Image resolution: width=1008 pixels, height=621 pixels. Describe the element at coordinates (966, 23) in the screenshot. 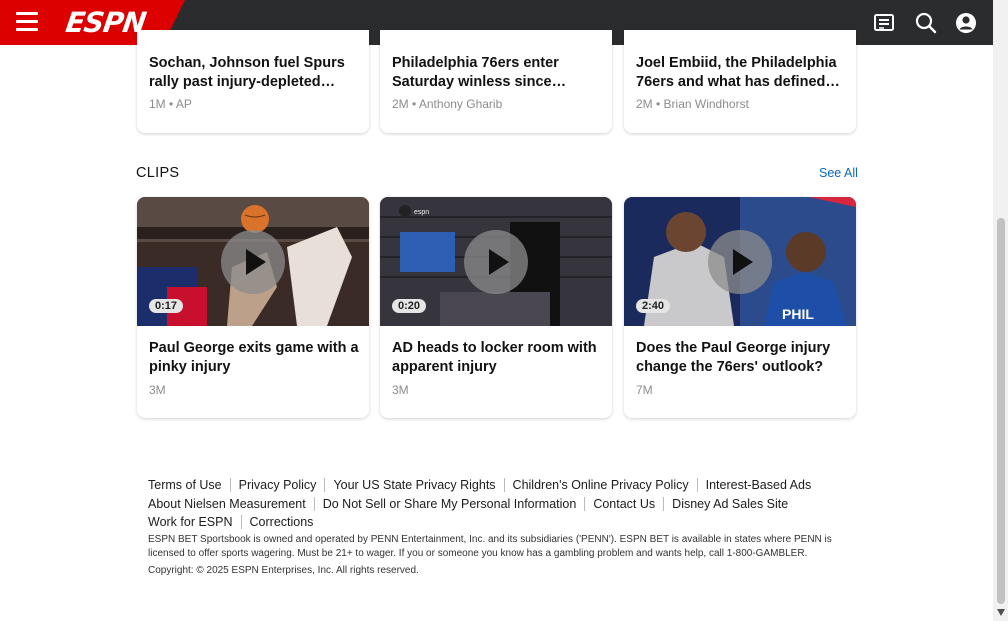

I see `profile-icon` at that location.